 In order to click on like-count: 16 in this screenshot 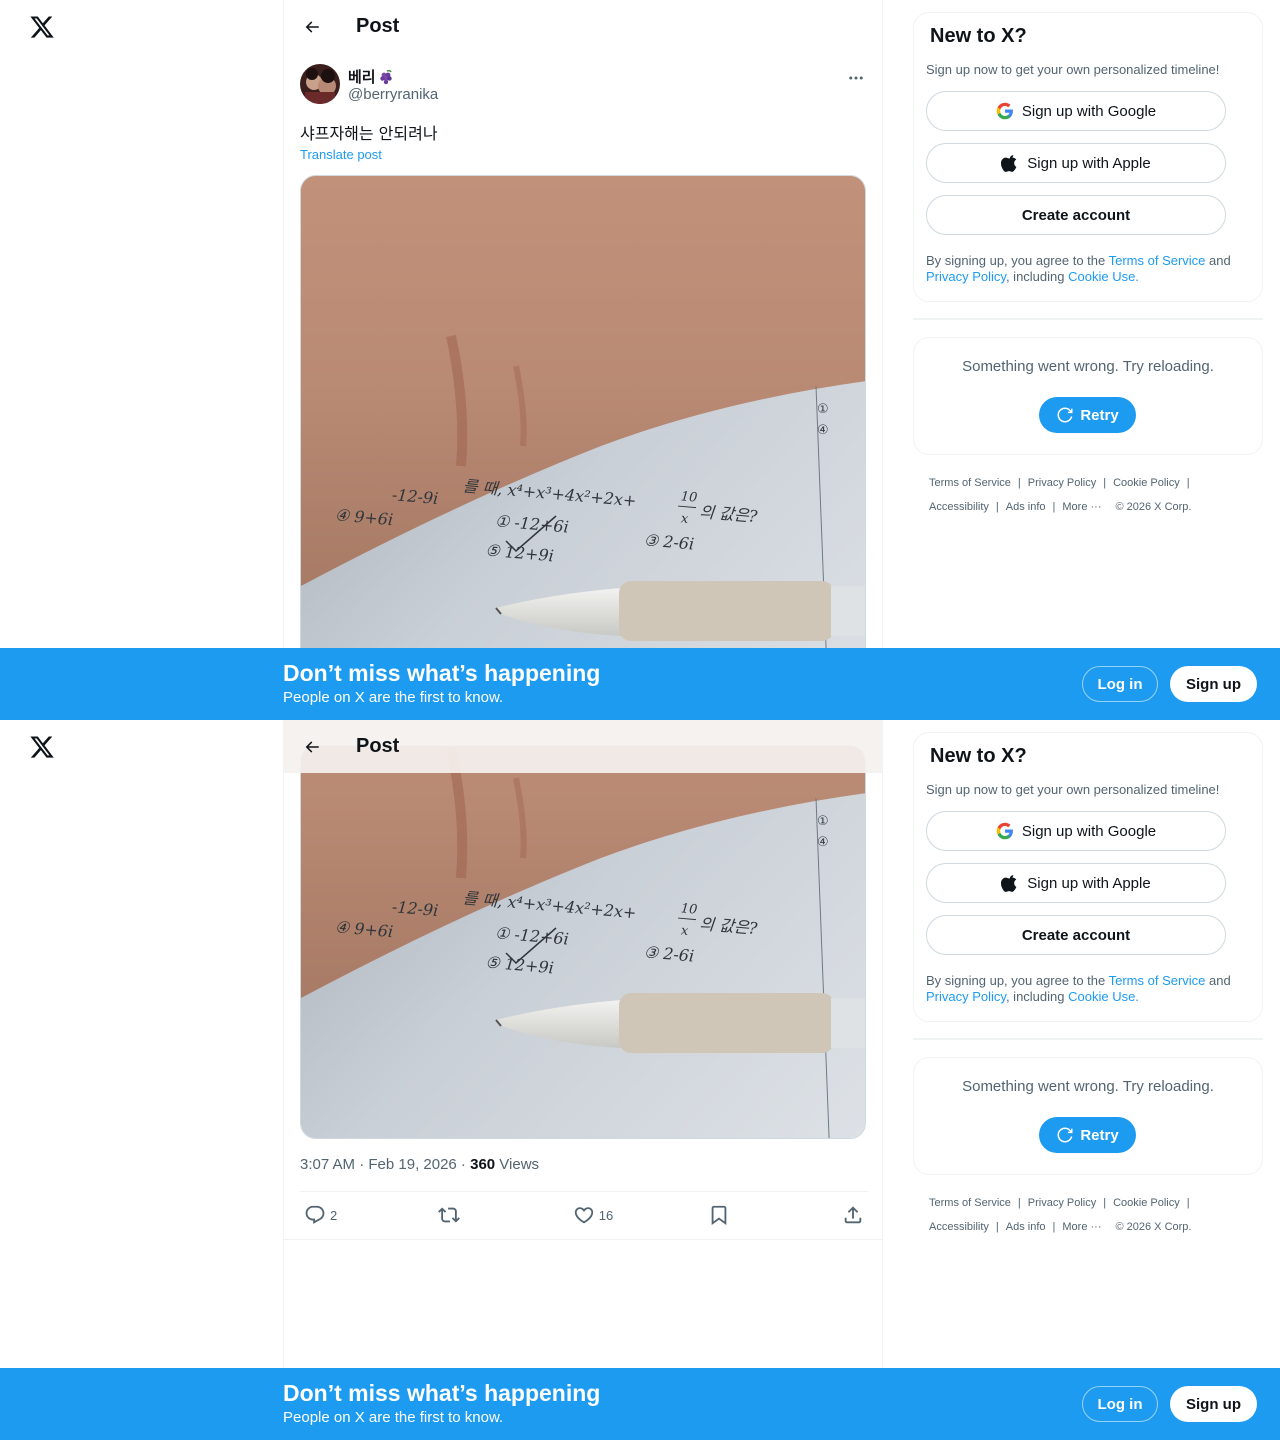, I will do `click(606, 1215)`.